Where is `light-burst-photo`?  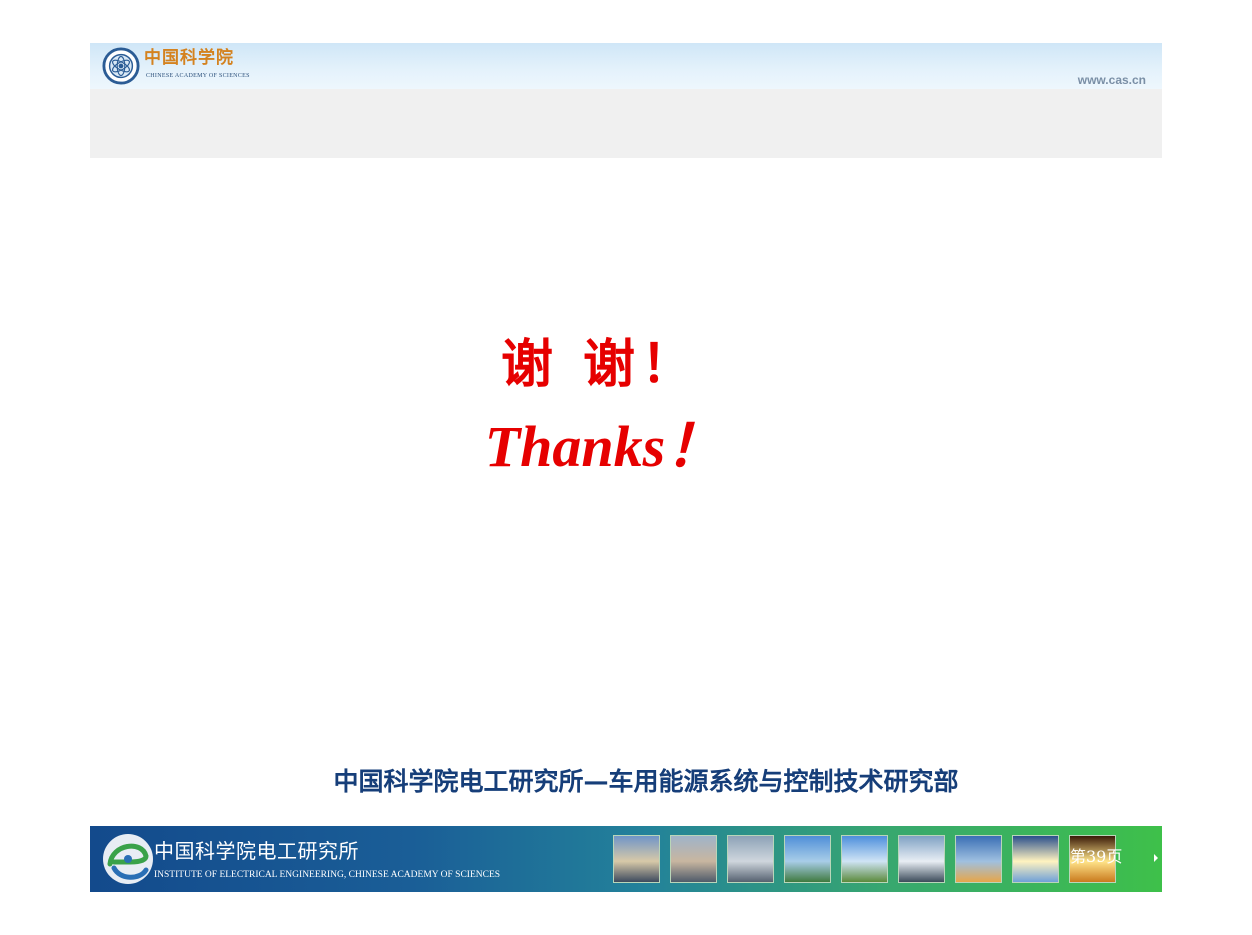
light-burst-photo is located at coordinates (1035, 859).